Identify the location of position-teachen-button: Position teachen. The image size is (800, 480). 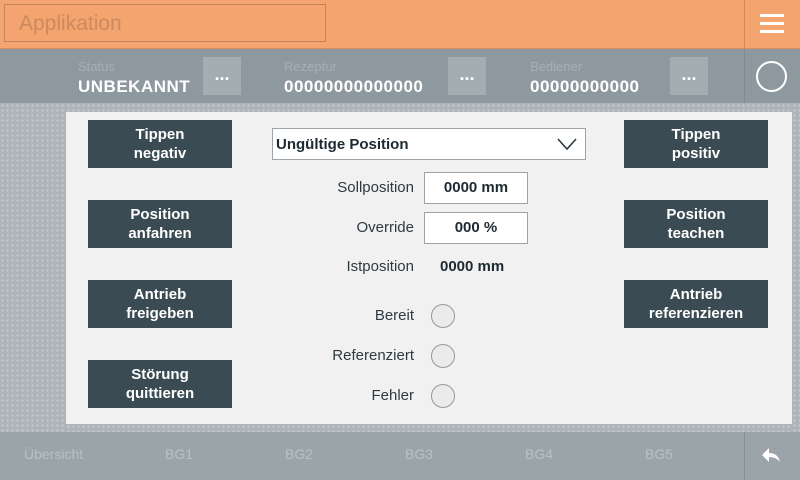
(696, 224).